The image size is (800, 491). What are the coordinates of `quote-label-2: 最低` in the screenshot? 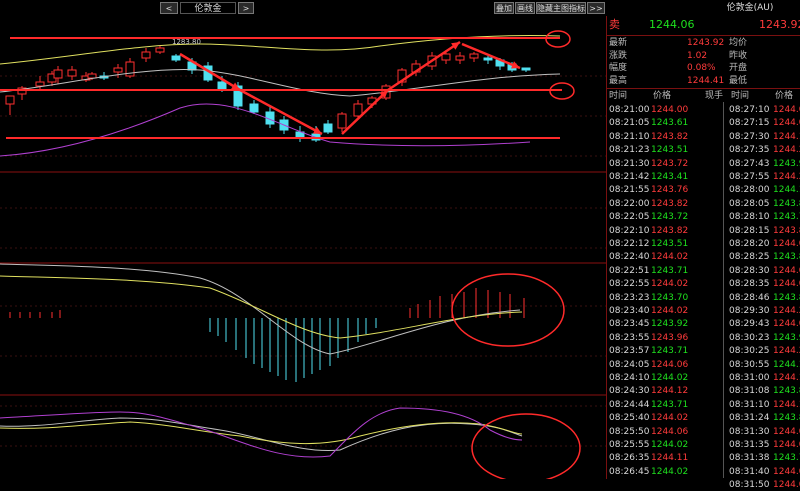 It's located at (738, 80).